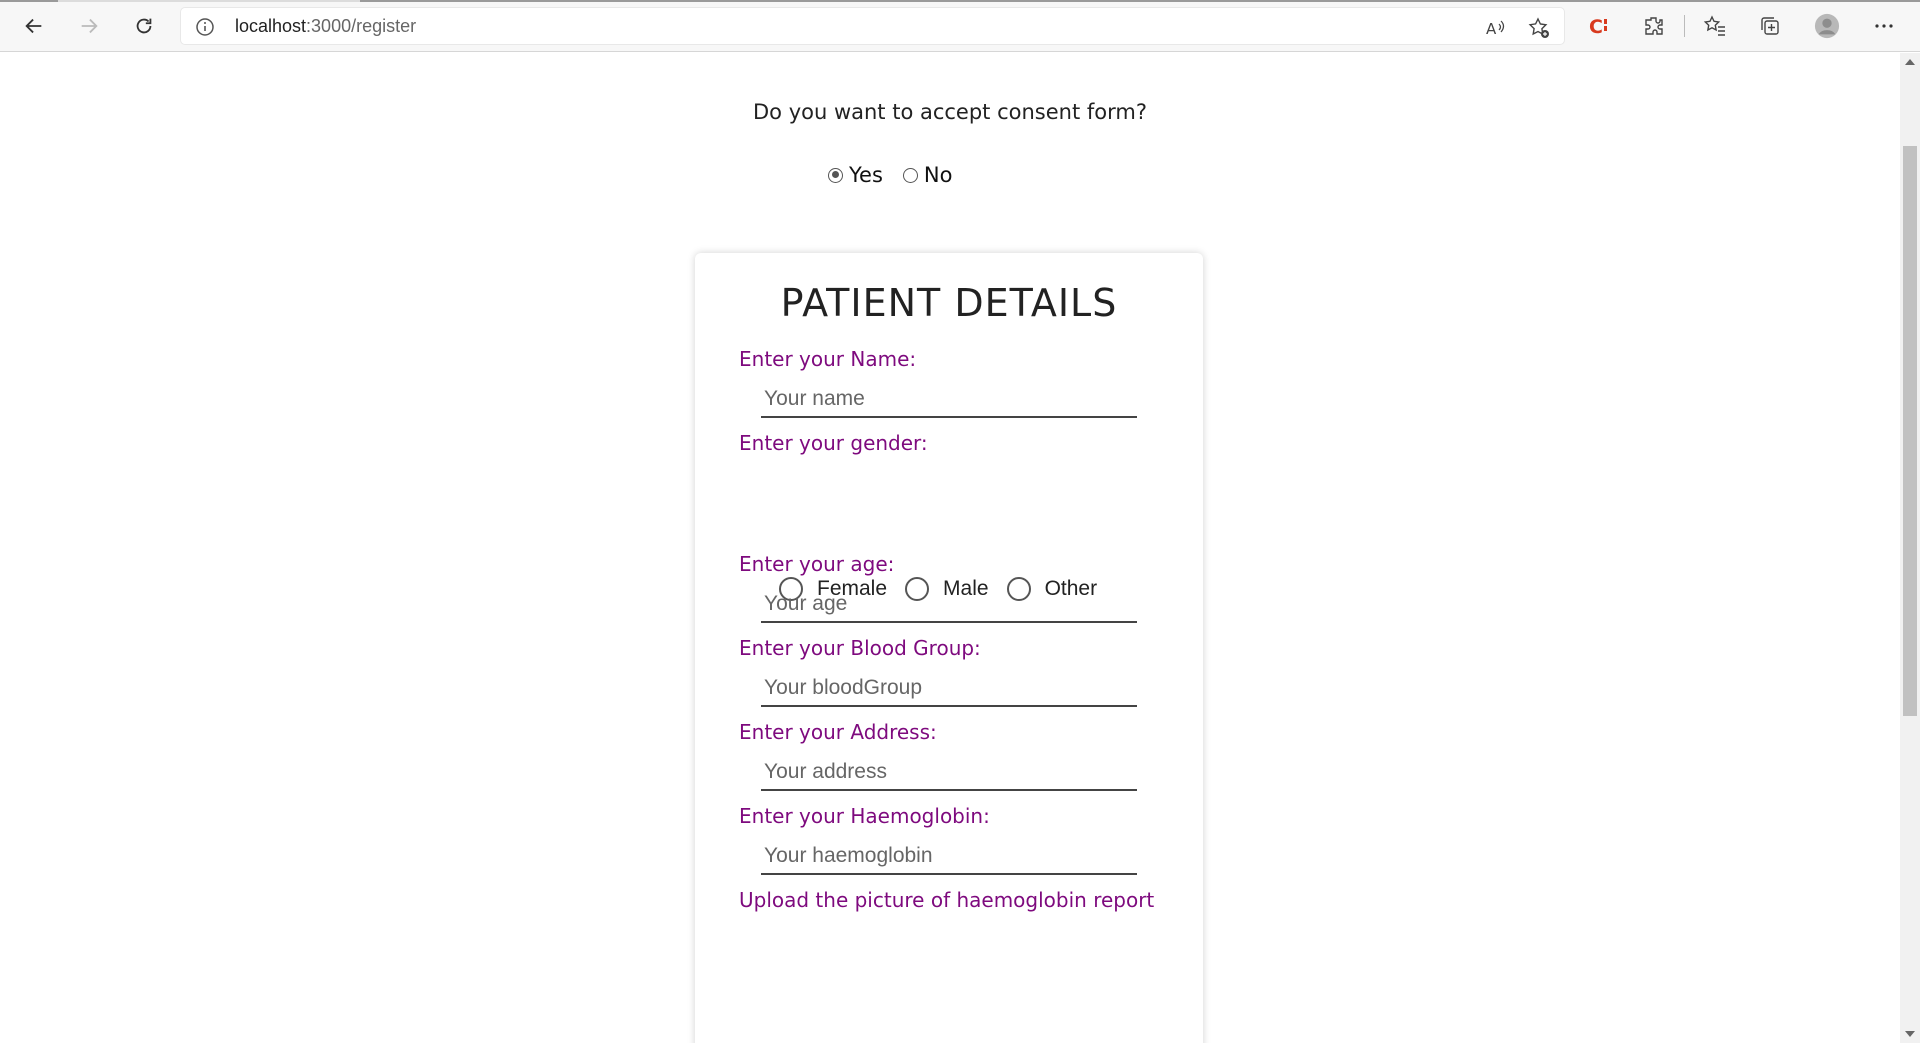  Describe the element at coordinates (949, 689) in the screenshot. I see `blood-group-input` at that location.